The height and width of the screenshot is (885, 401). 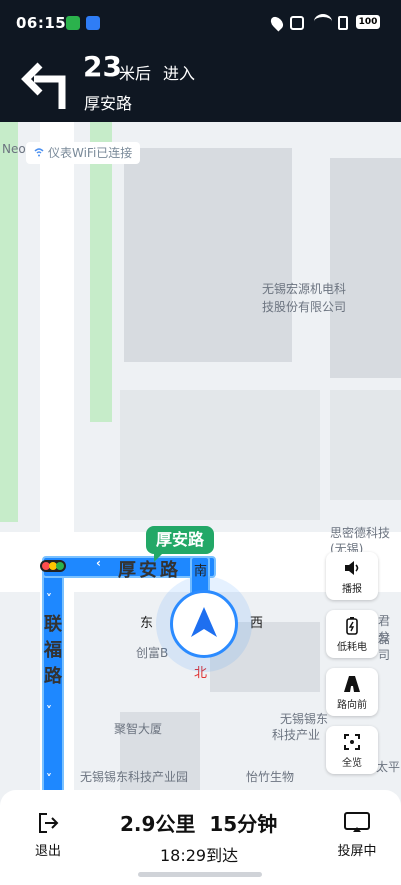 What do you see at coordinates (199, 855) in the screenshot?
I see `trip-eta: 18:29到达` at bounding box center [199, 855].